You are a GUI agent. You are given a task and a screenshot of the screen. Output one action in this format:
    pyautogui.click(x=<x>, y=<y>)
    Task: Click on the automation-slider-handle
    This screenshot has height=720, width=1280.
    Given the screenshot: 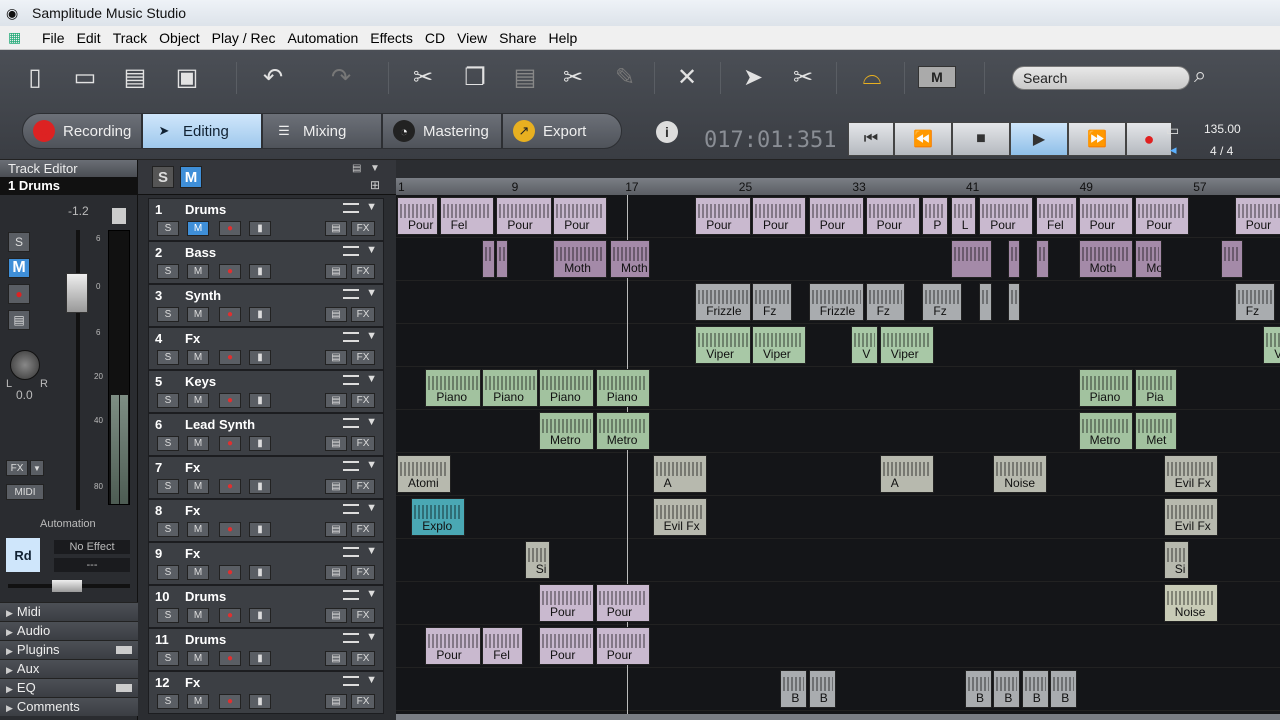 What is the action you would take?
    pyautogui.click(x=67, y=586)
    